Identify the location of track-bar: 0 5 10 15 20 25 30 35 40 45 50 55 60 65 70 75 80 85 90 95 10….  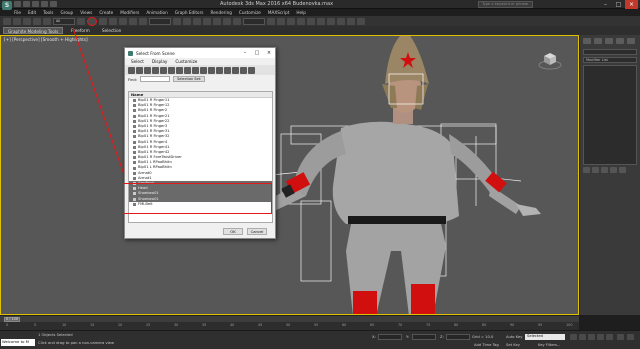
(289, 326).